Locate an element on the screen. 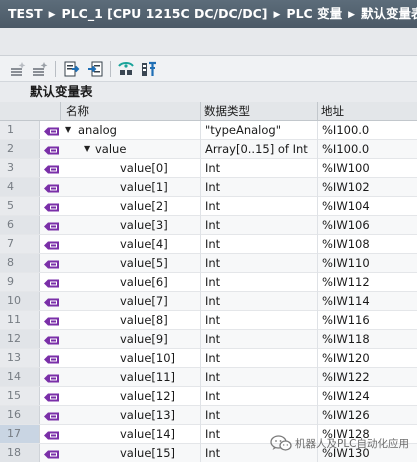  tag-address: %IW118 is located at coordinates (369, 339).